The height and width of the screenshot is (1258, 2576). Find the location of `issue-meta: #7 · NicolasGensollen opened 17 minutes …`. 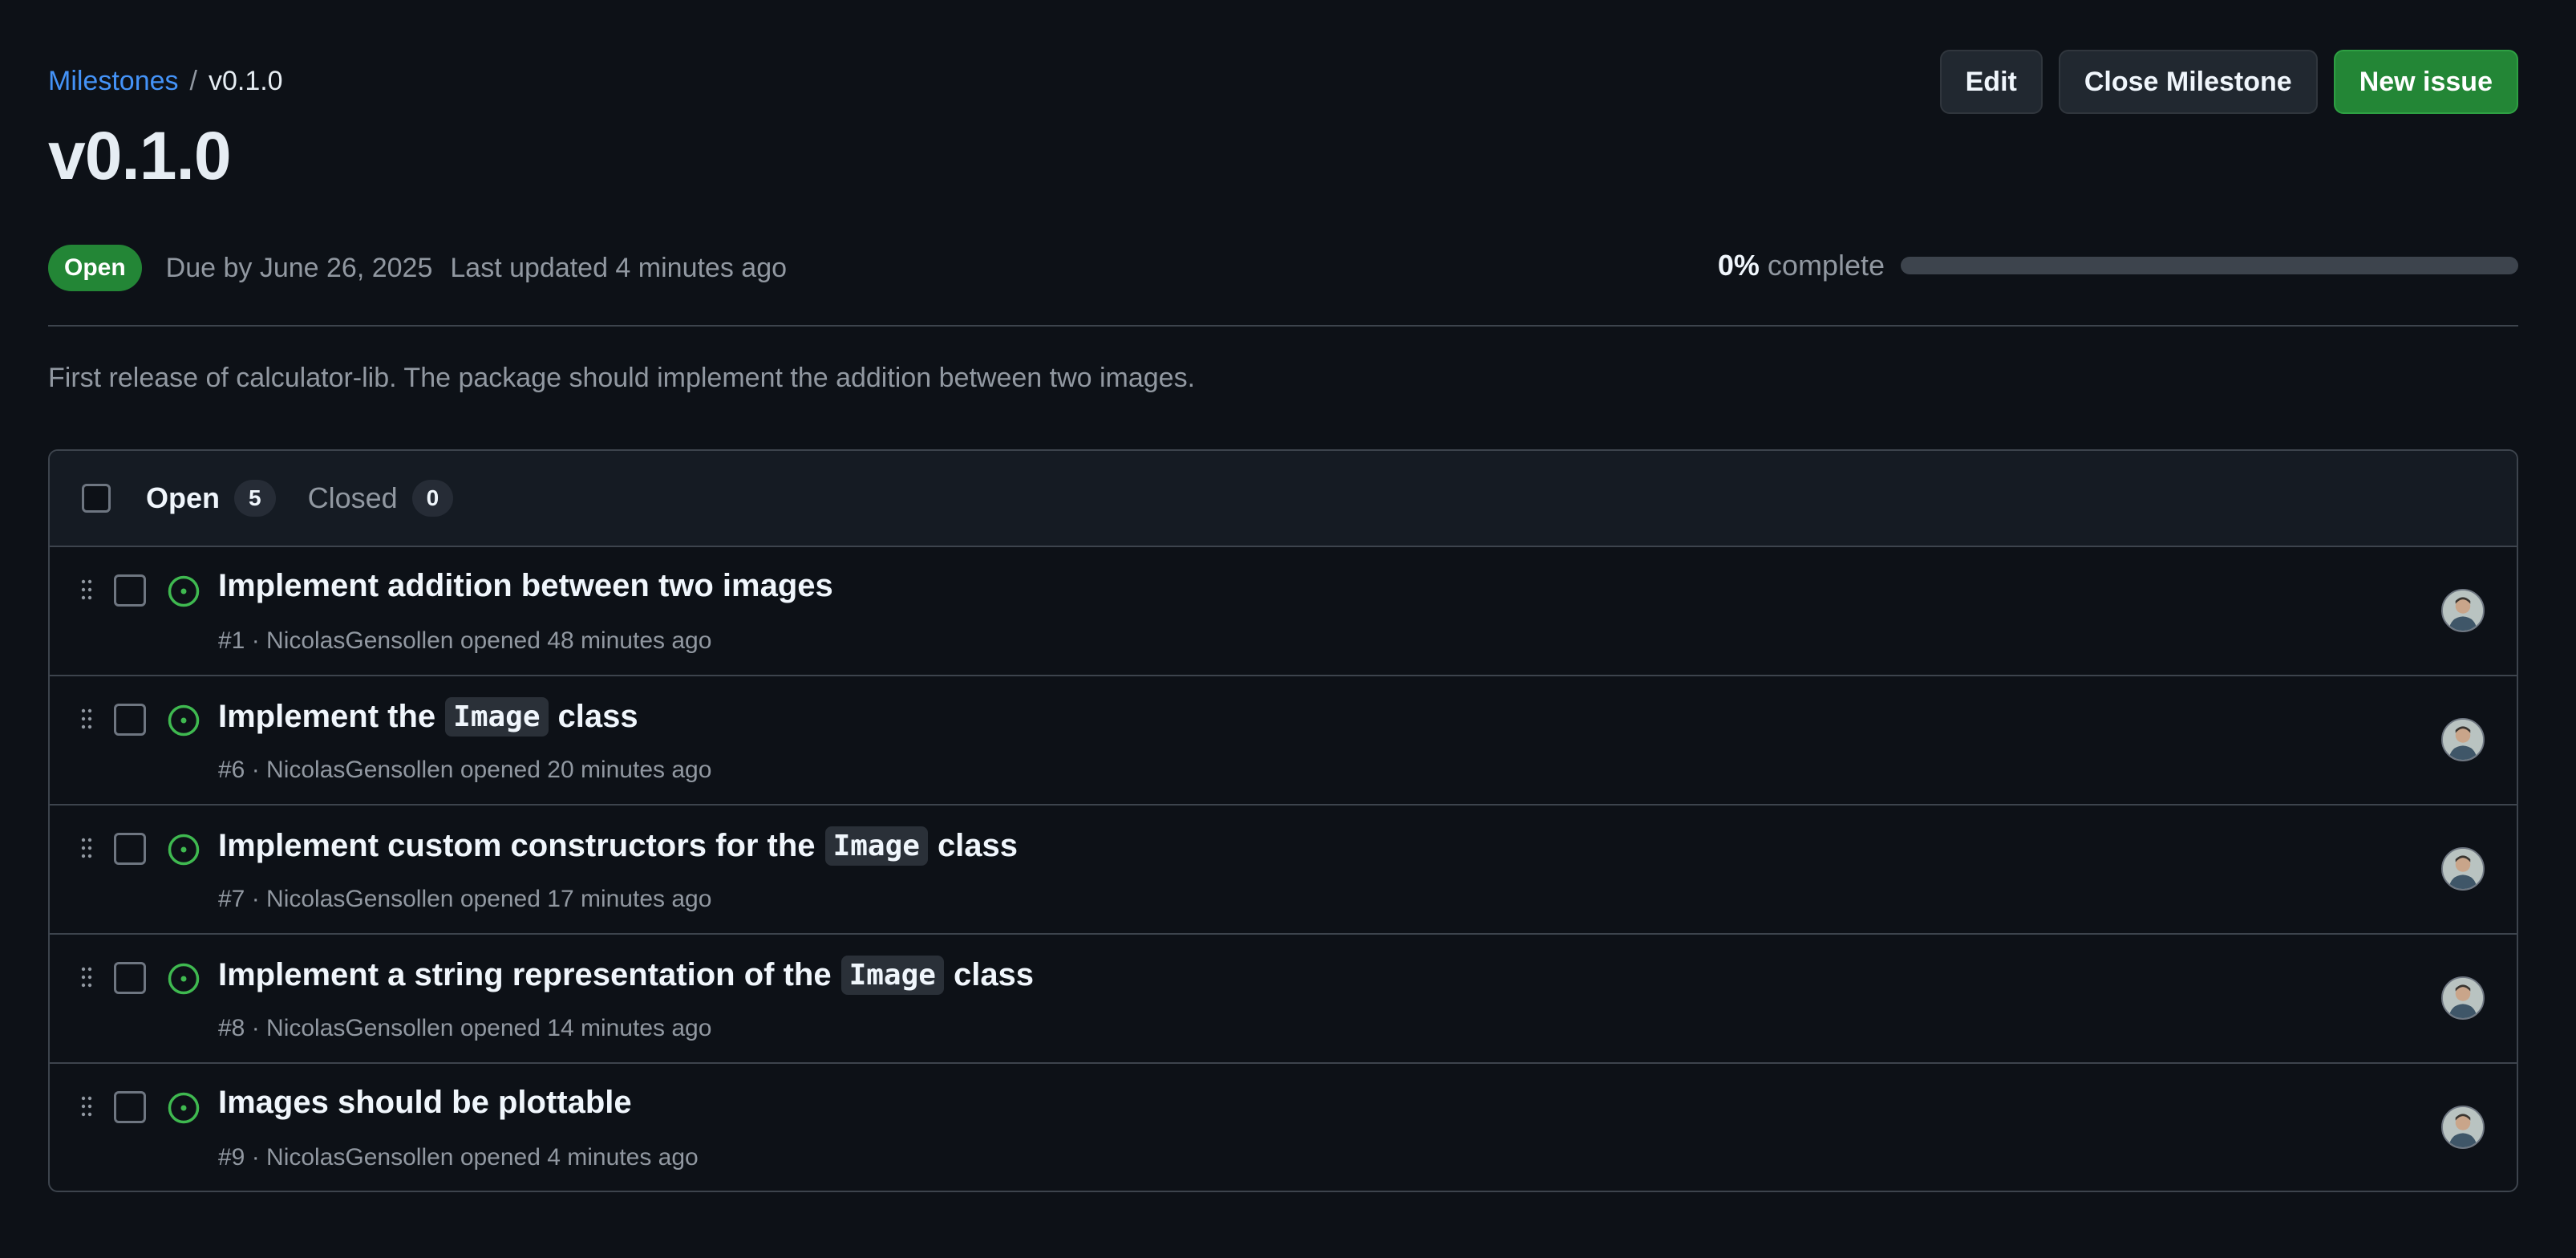

issue-meta: #7 · NicolasGensollen opened 17 minutes … is located at coordinates (465, 899).